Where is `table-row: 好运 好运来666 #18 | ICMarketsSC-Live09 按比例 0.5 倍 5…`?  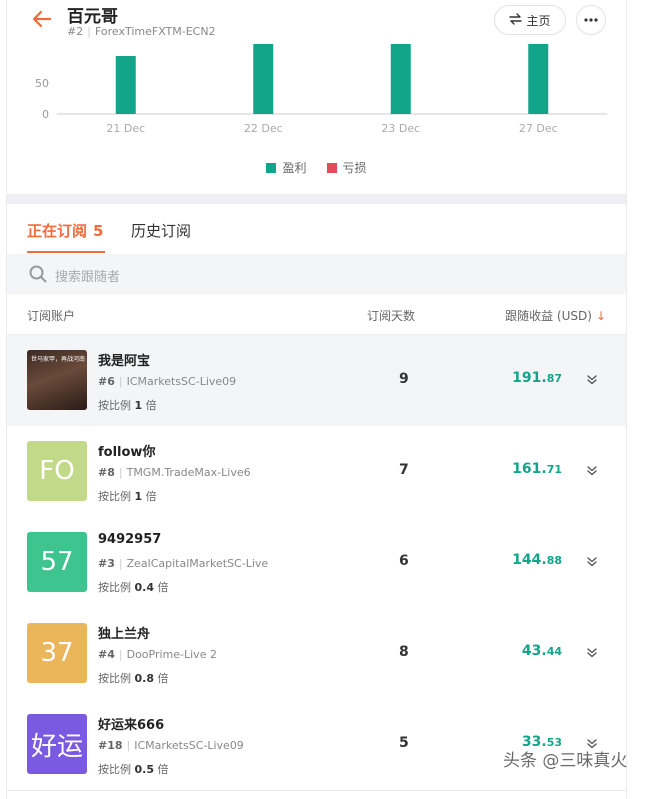 table-row: 好运 好运来666 #18 | ICMarketsSC-Live09 按比例 0.5 倍 5… is located at coordinates (316, 745).